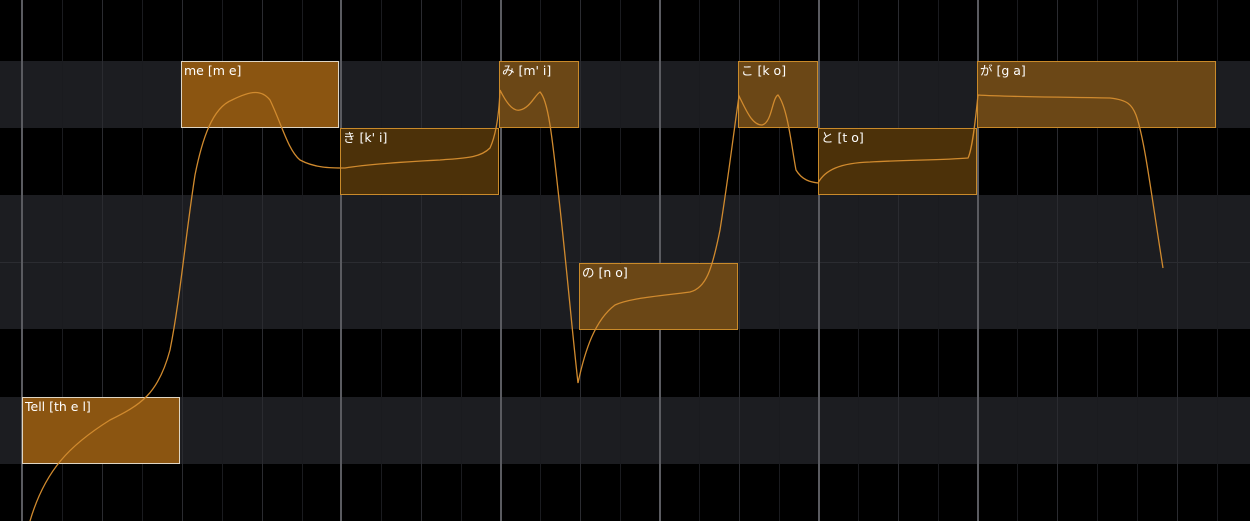 The height and width of the screenshot is (521, 1250). What do you see at coordinates (213, 70) in the screenshot?
I see `note-lyric-label: me [m e]` at bounding box center [213, 70].